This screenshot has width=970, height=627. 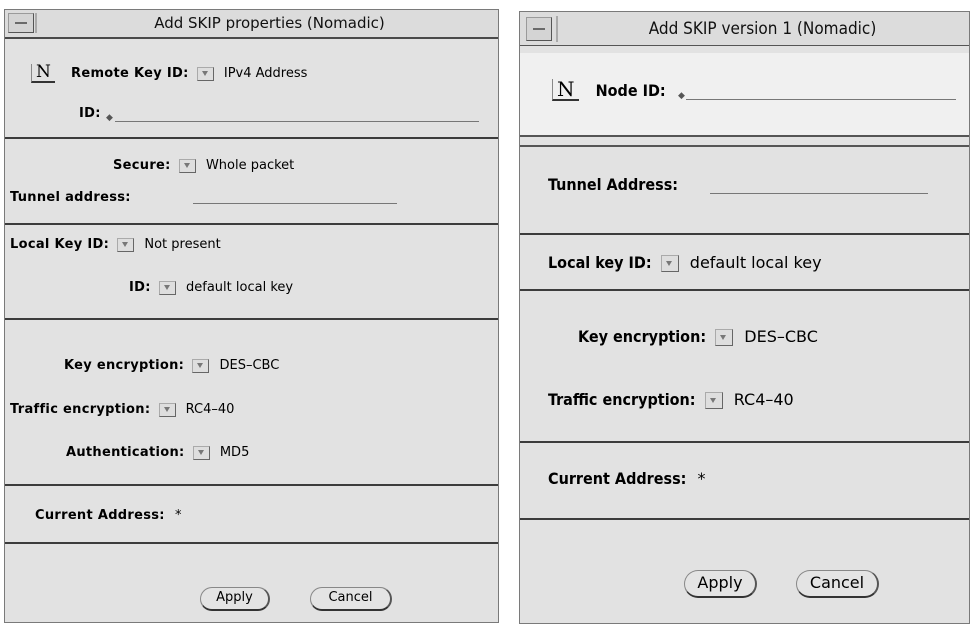 I want to click on local-key-section: Local key ID: default local key, so click(x=744, y=261).